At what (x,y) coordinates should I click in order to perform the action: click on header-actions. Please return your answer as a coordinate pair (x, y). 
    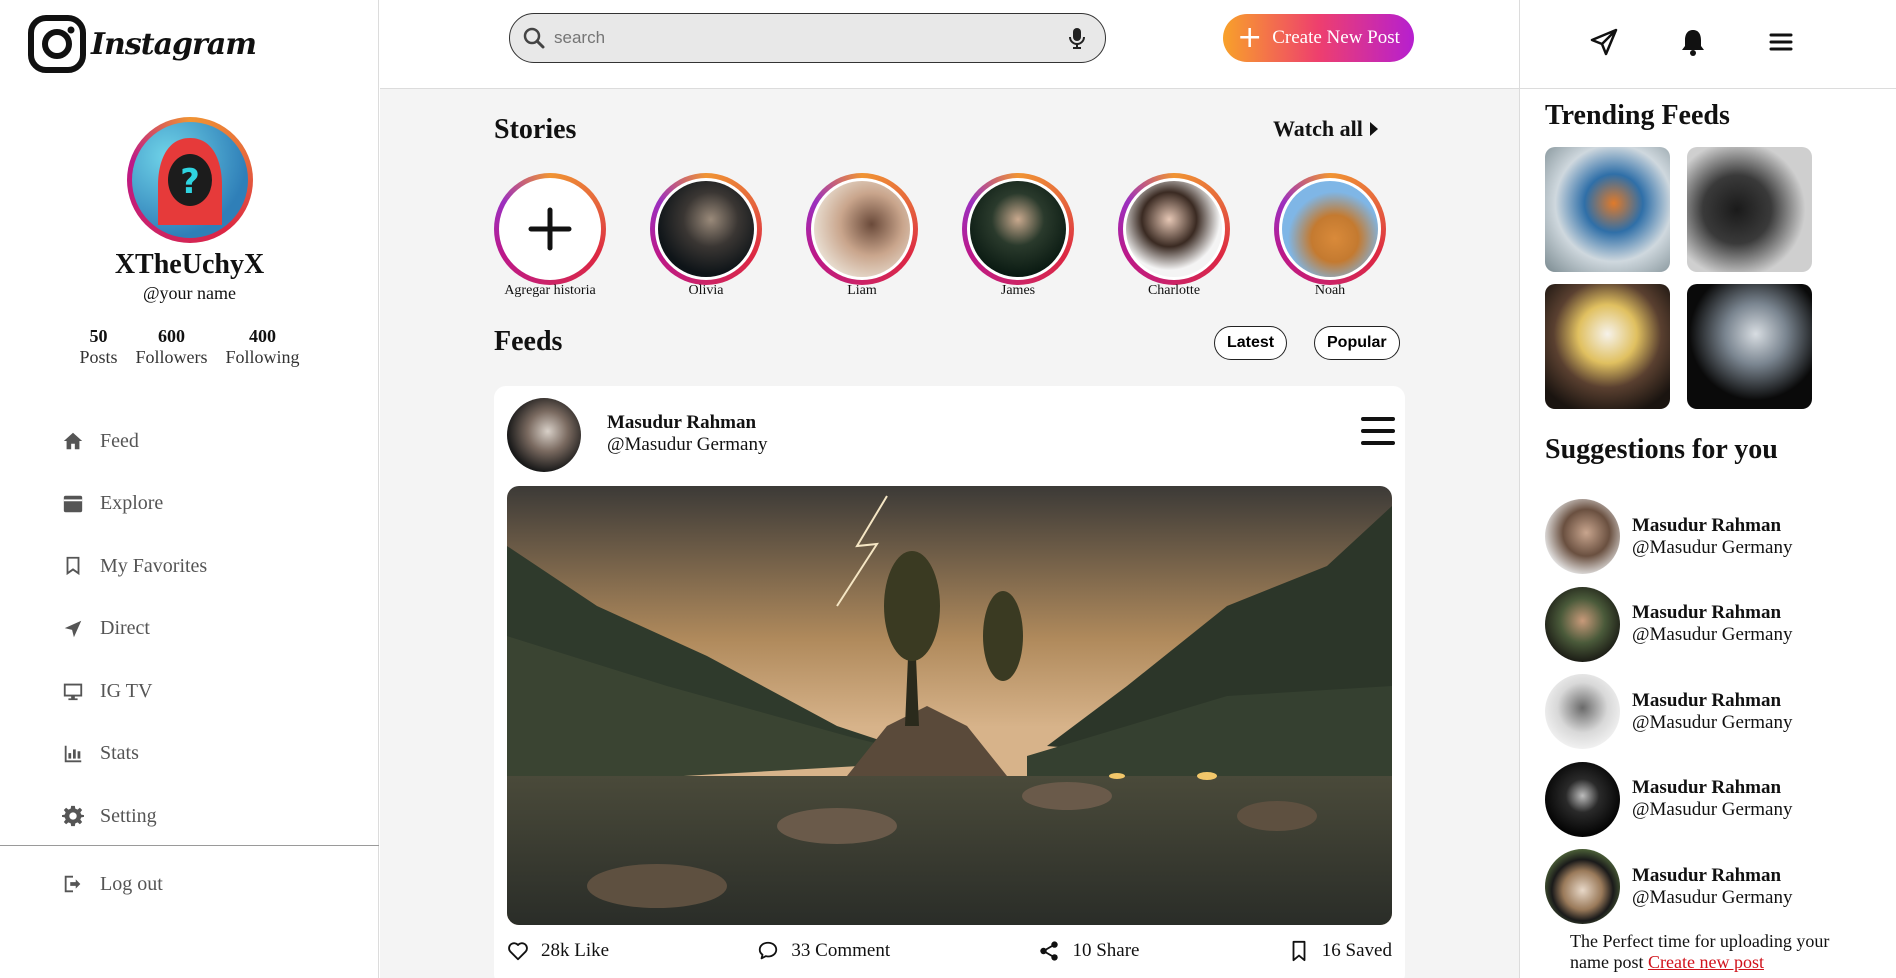
    Looking at the image, I should click on (1707, 44).